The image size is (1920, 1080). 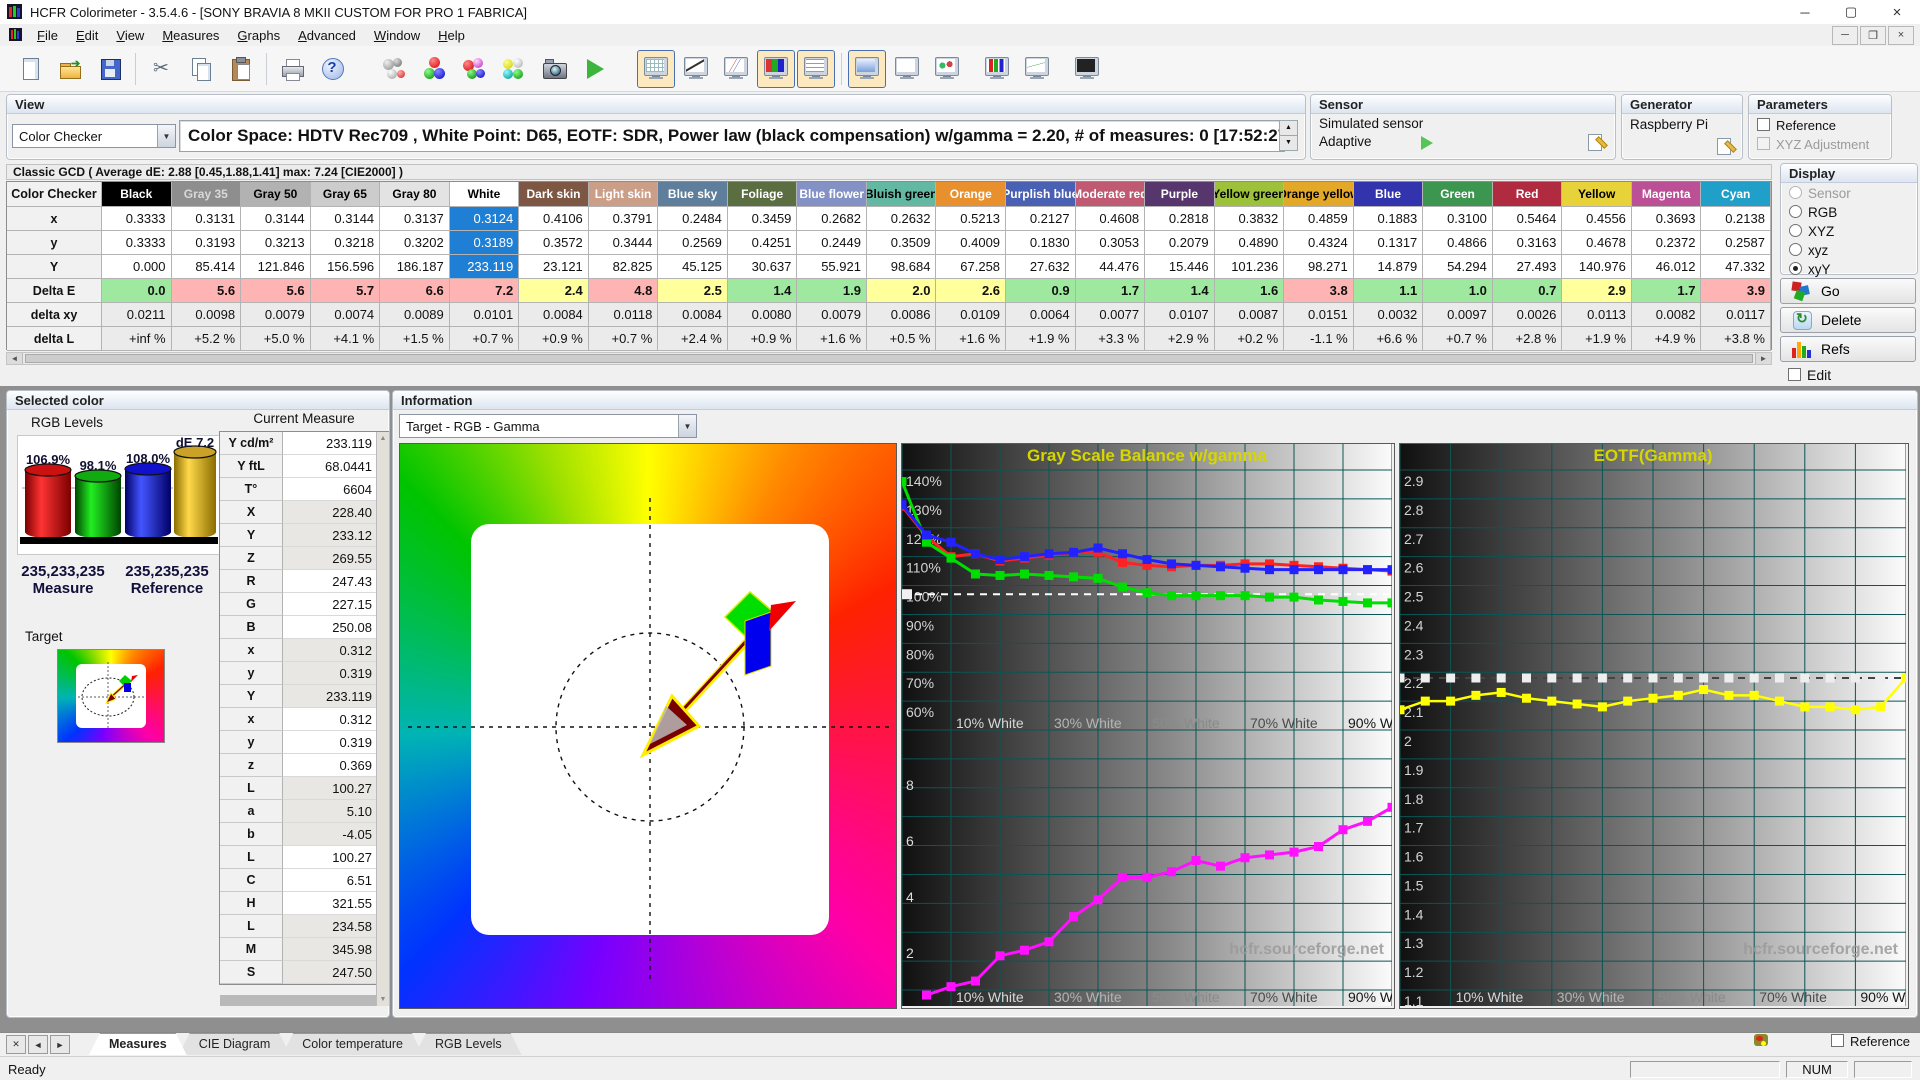 I want to click on measure-primaries-button, so click(x=474, y=69).